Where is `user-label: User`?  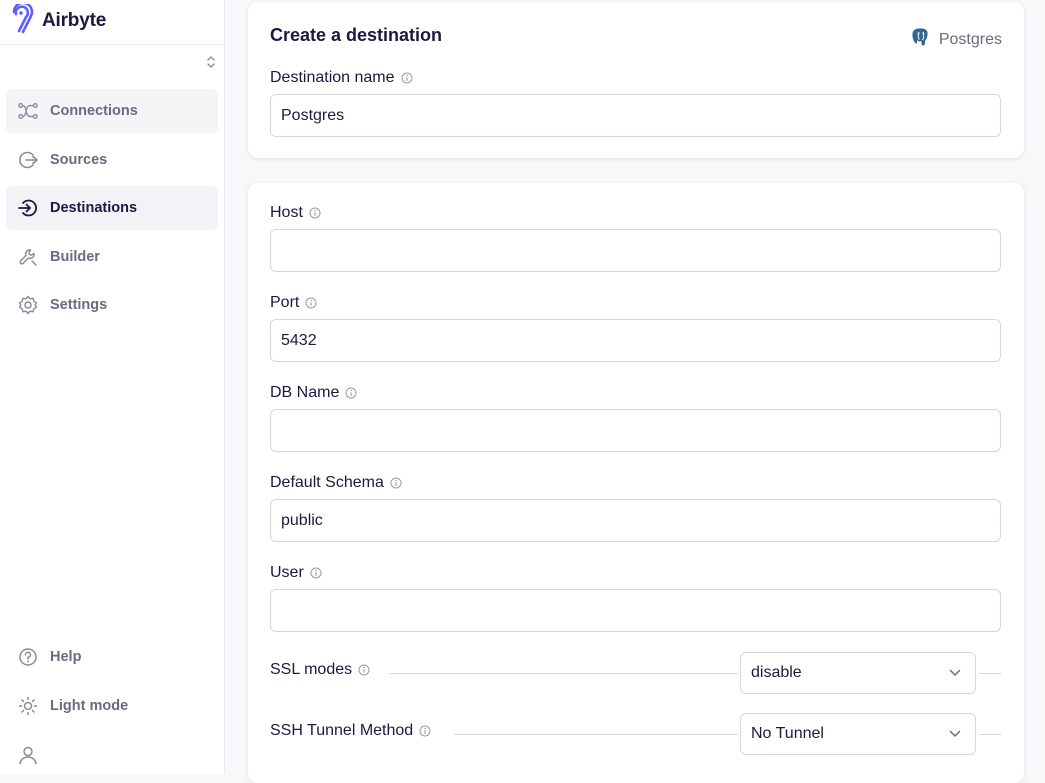
user-label: User is located at coordinates (296, 573).